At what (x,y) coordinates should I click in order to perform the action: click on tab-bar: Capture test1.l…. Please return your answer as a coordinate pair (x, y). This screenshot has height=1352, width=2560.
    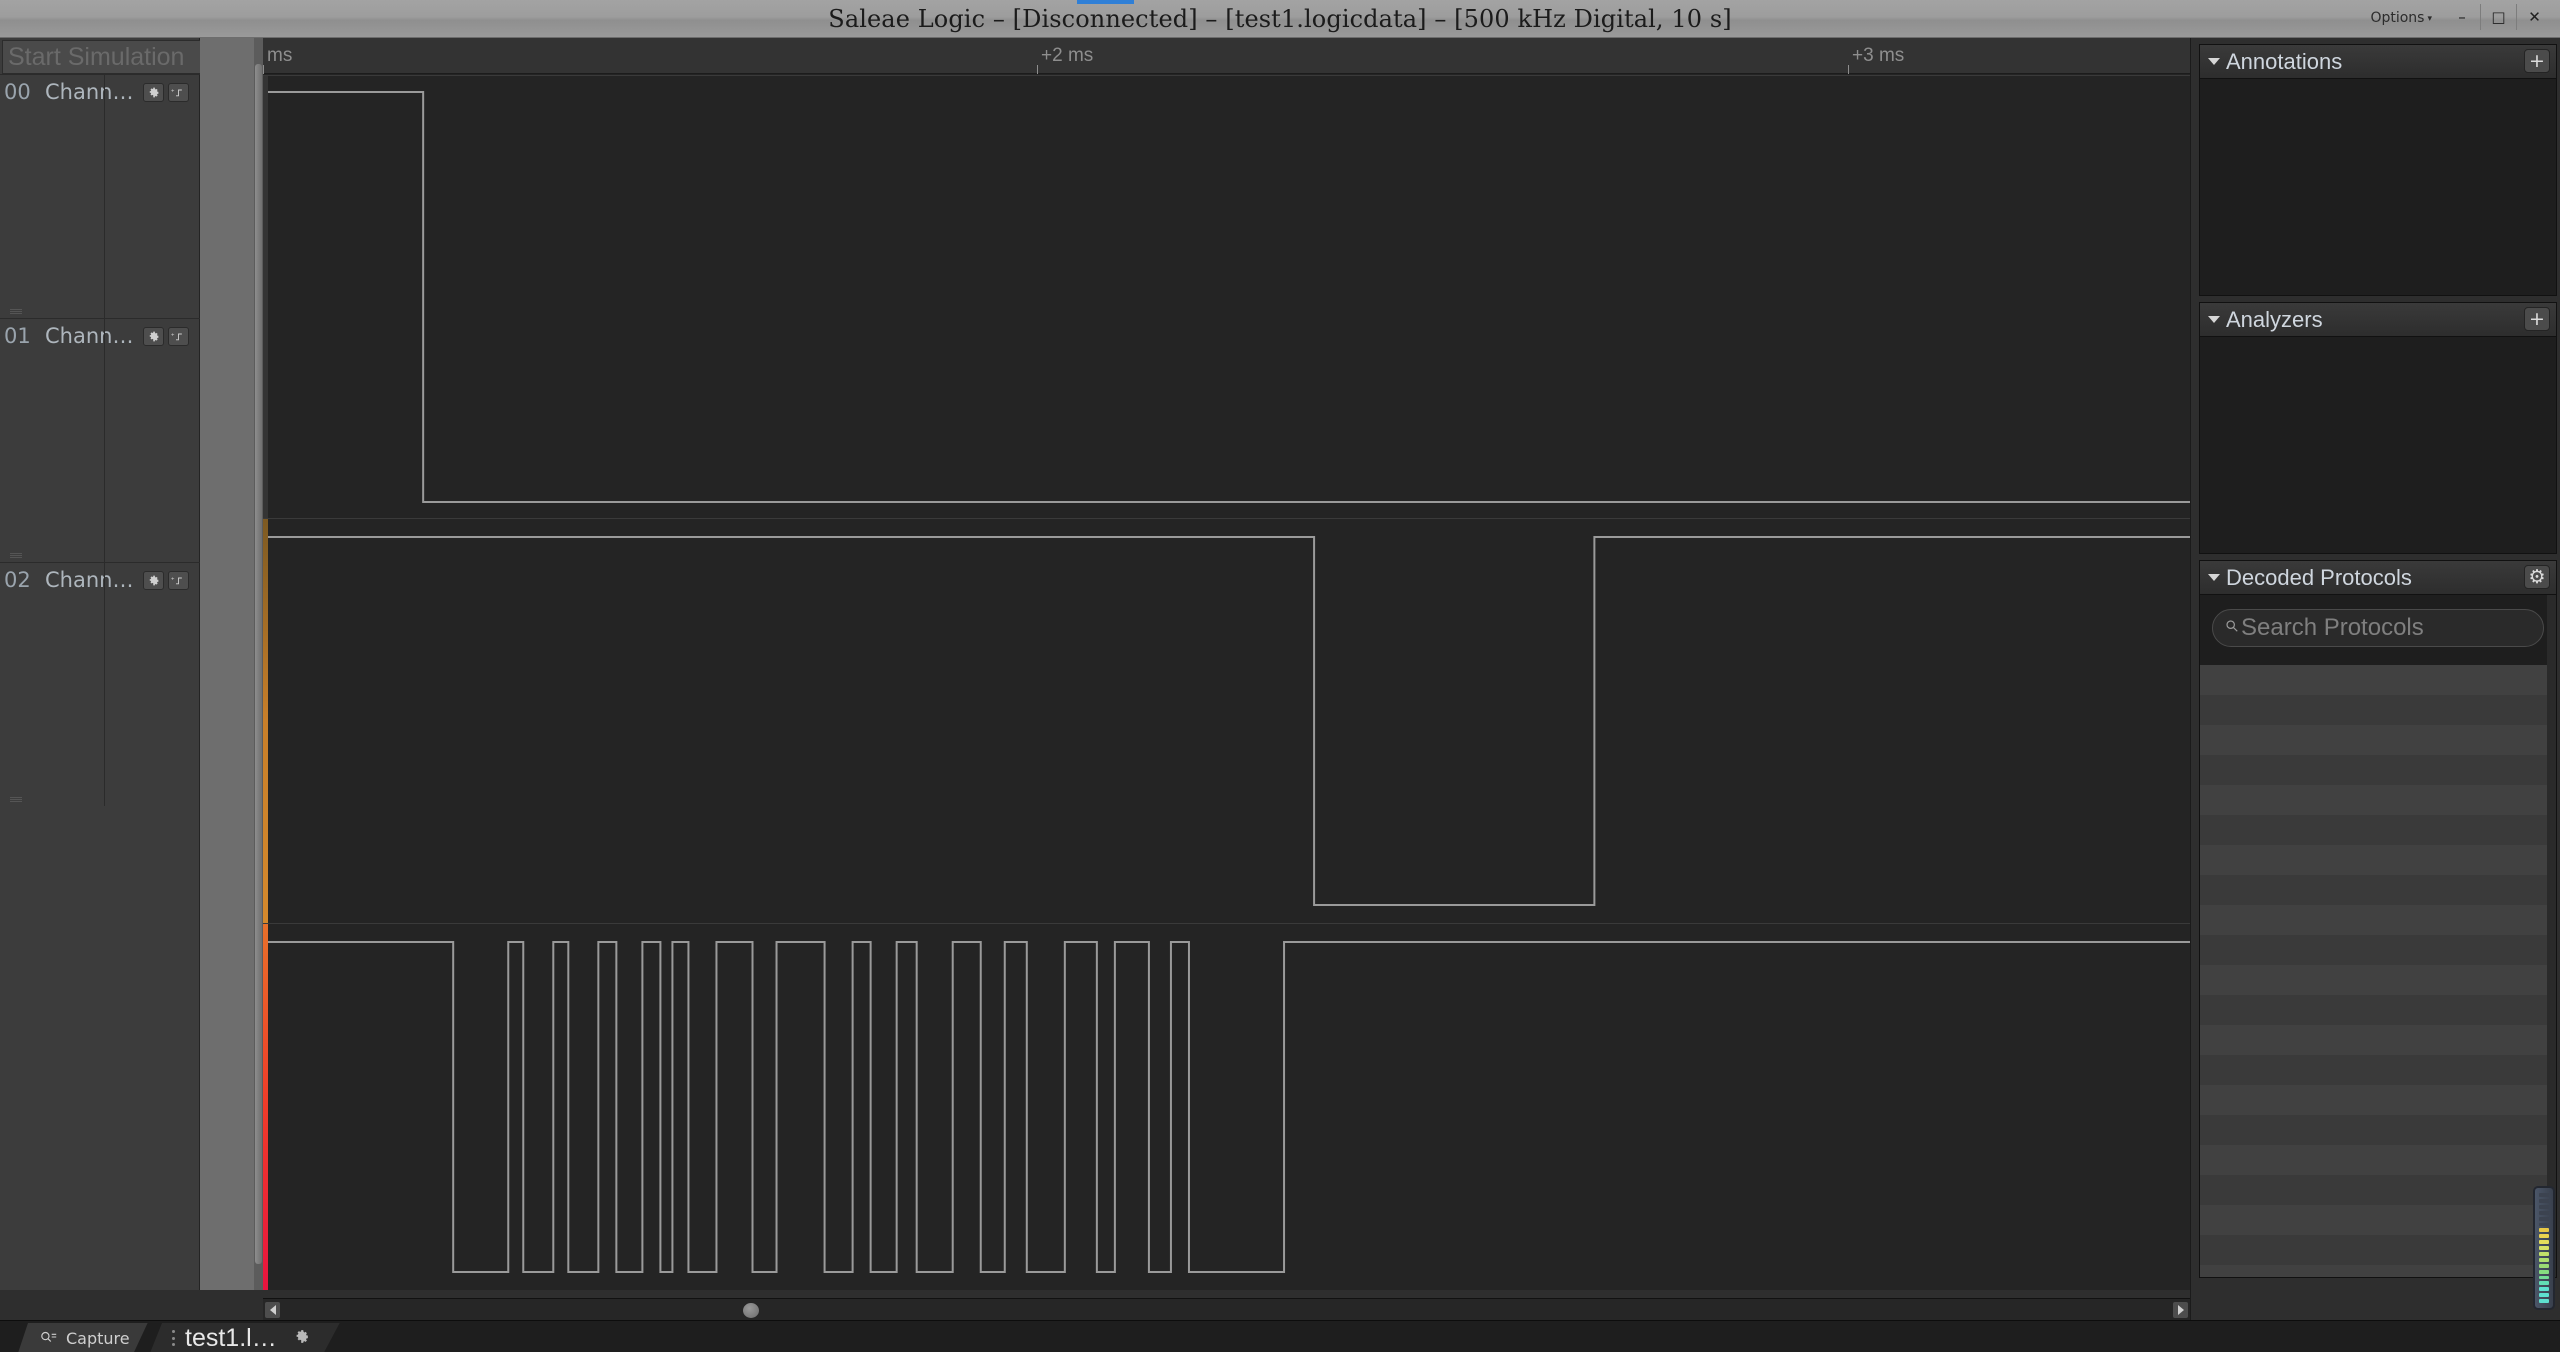
    Looking at the image, I should click on (1280, 1336).